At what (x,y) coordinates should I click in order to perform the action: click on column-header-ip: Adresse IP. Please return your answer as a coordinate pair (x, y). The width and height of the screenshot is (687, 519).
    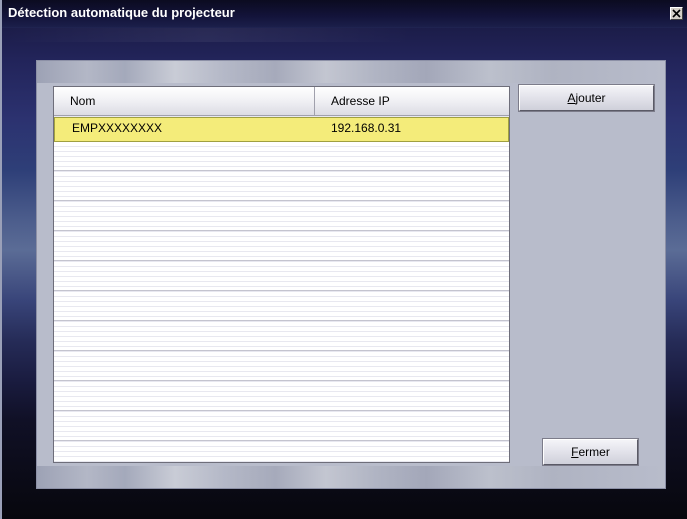
    Looking at the image, I should click on (412, 101).